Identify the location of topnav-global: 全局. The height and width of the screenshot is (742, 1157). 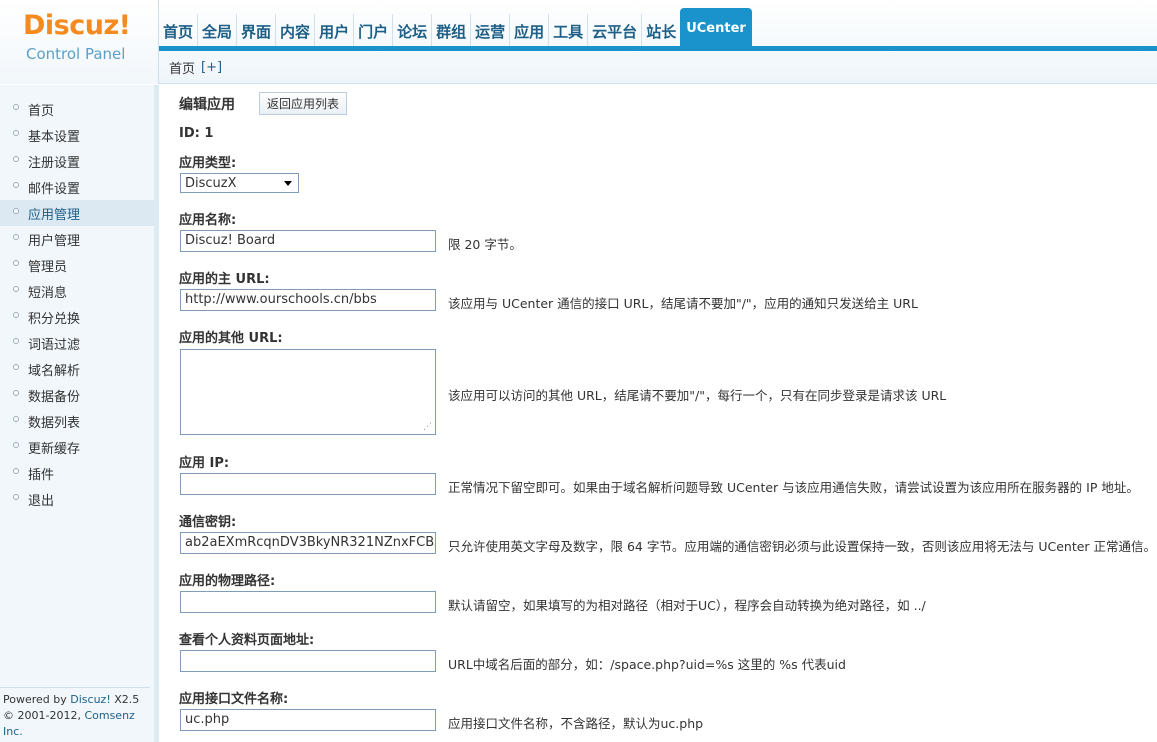
(216, 31).